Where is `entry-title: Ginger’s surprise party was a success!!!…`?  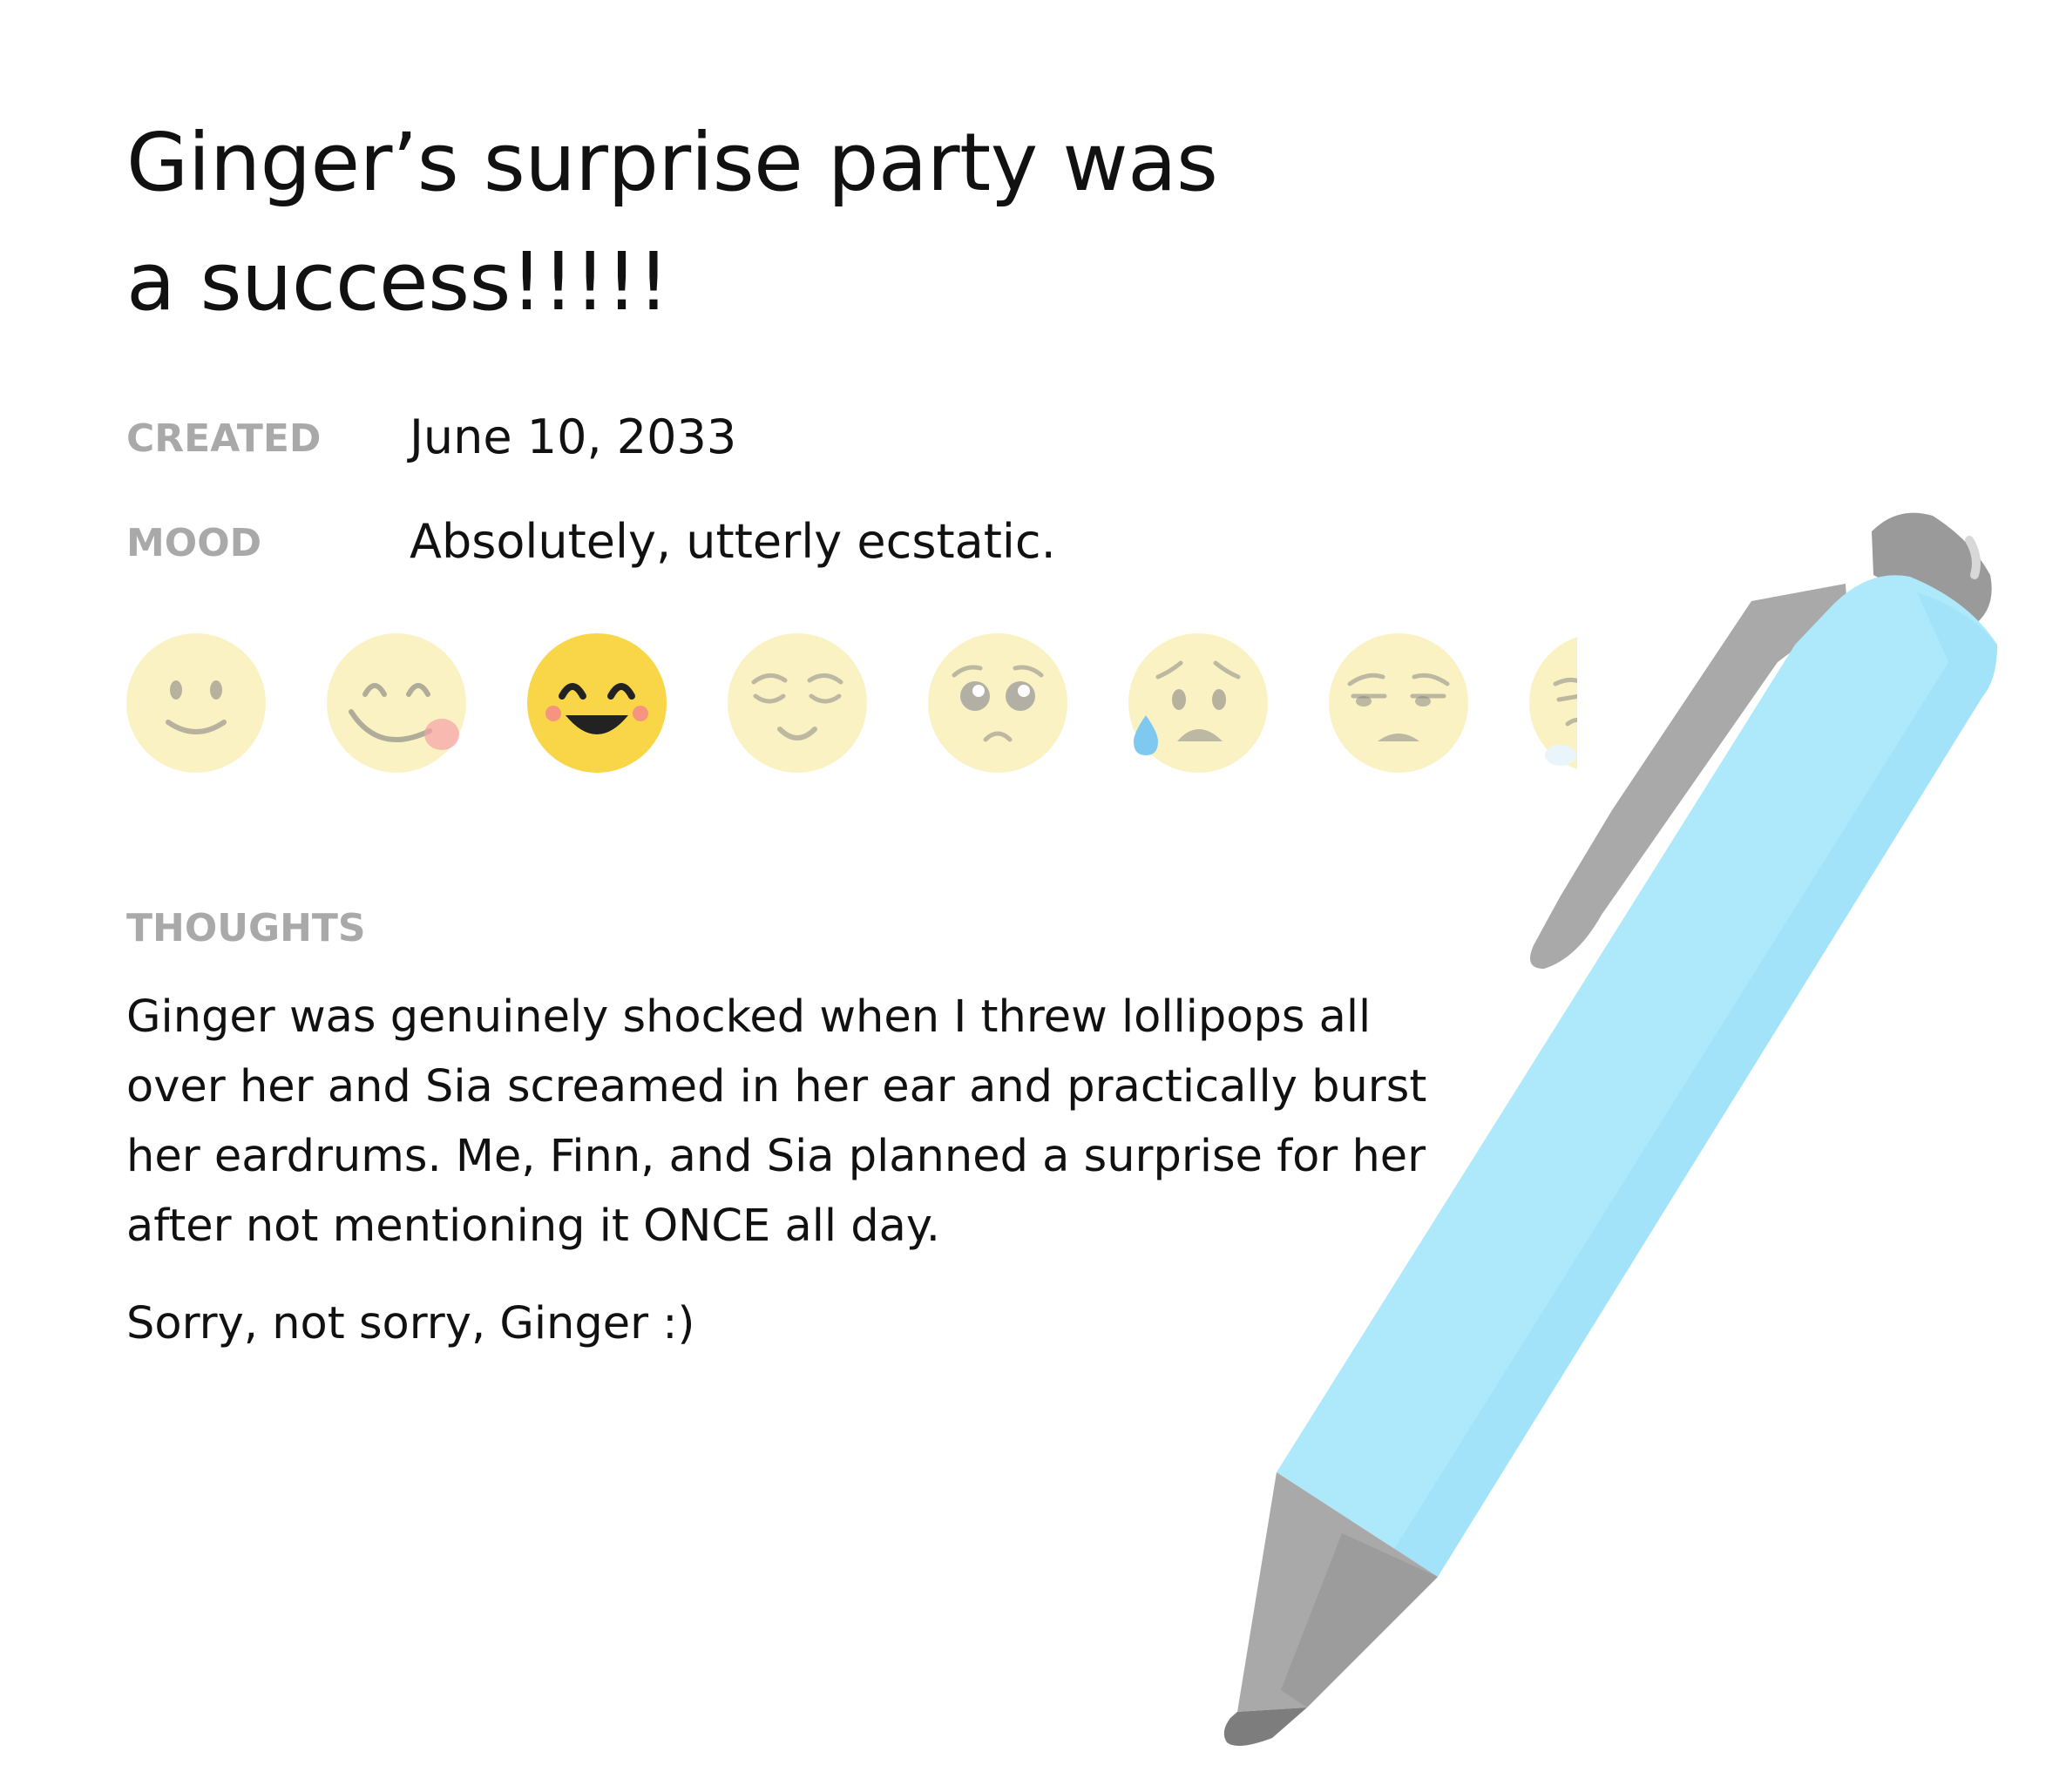
entry-title: Ginger’s surprise party was a success!!!… is located at coordinates (672, 222).